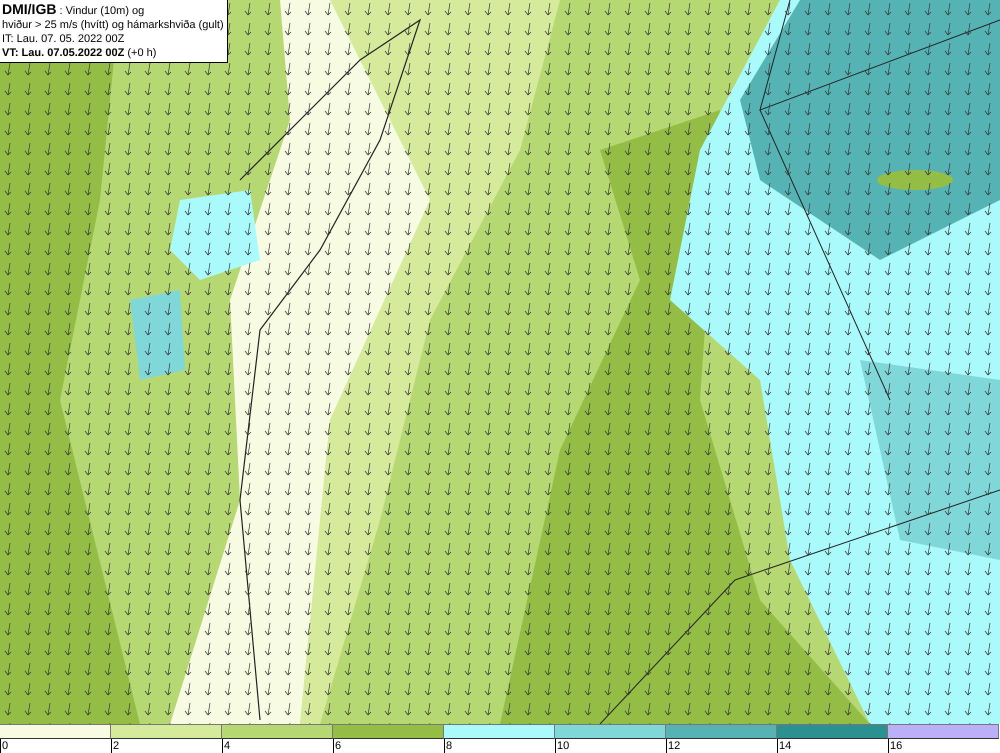 Image resolution: width=1000 pixels, height=753 pixels. What do you see at coordinates (4, 746) in the screenshot?
I see `legend-label: 0` at bounding box center [4, 746].